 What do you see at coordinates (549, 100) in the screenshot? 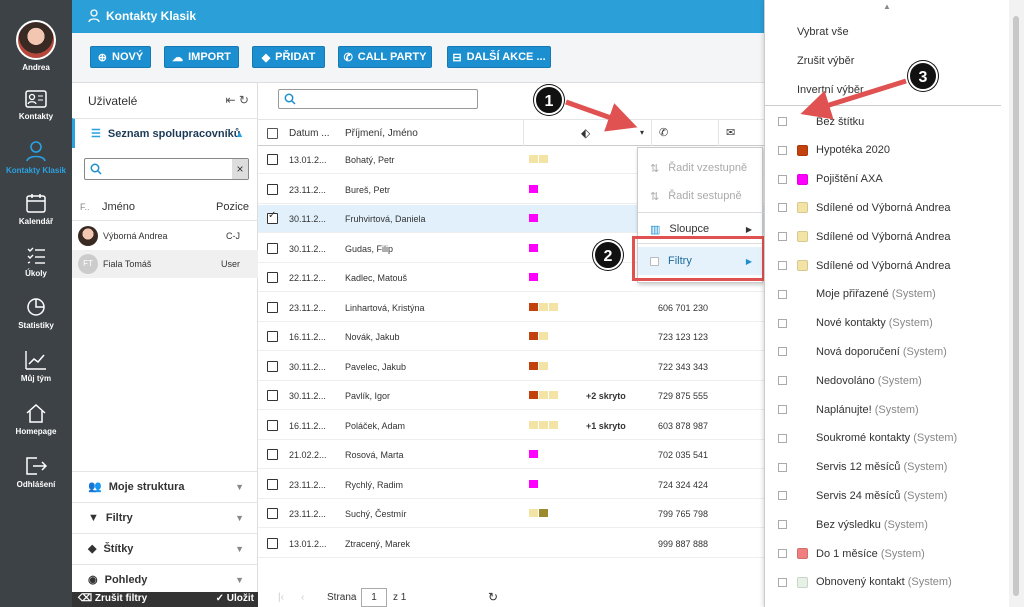
I see `callout-1: 1` at bounding box center [549, 100].